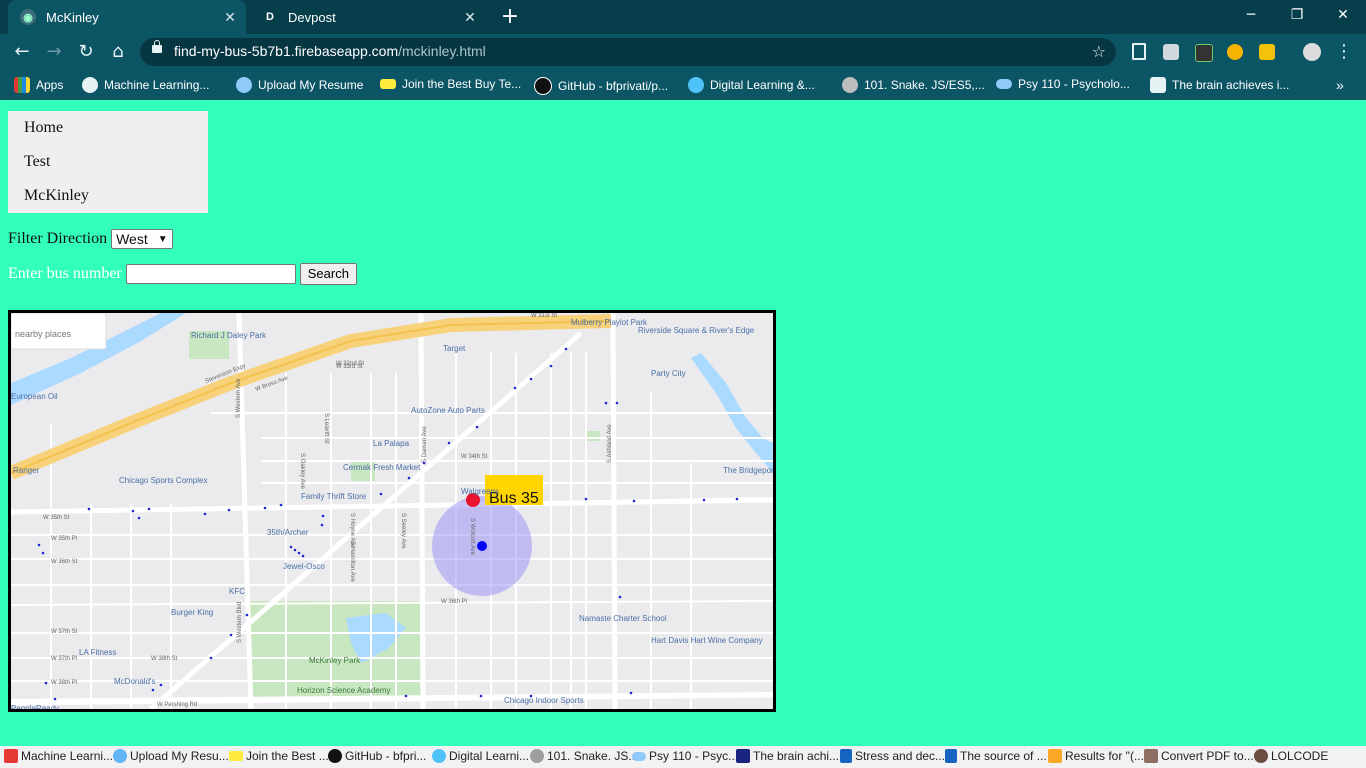  What do you see at coordinates (108, 128) in the screenshot?
I see `menu-item-home: Home` at bounding box center [108, 128].